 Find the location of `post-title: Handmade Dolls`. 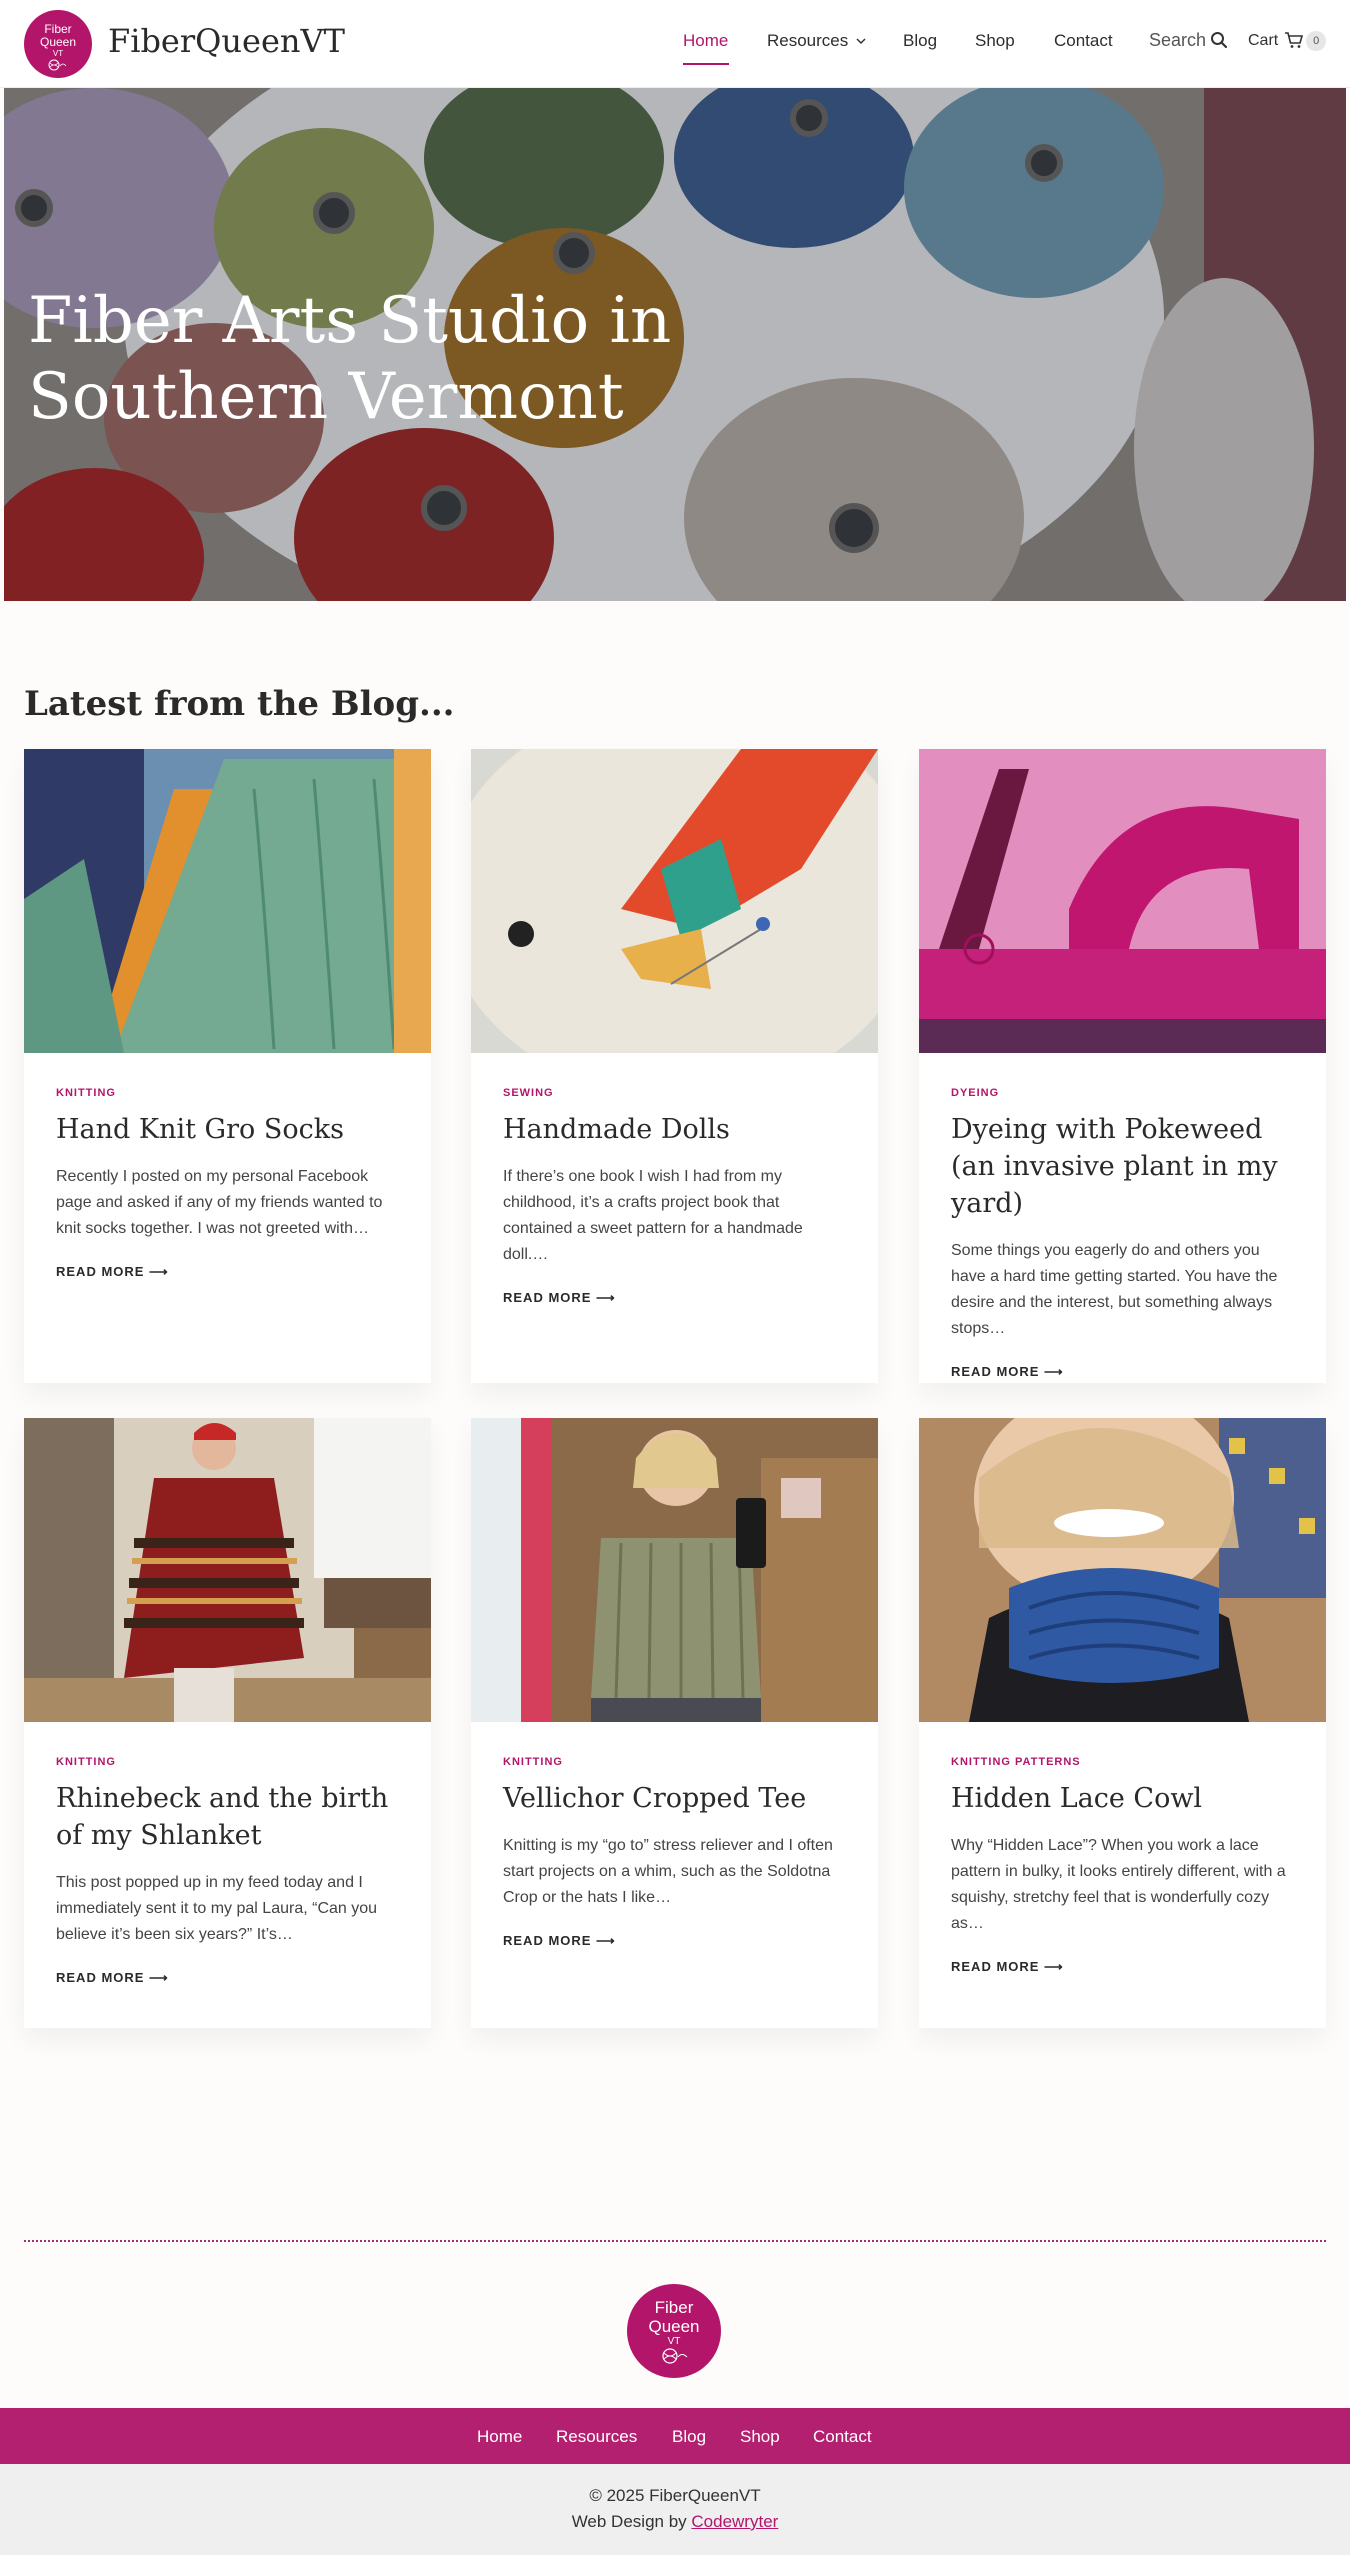

post-title: Handmade Dolls is located at coordinates (676, 1129).